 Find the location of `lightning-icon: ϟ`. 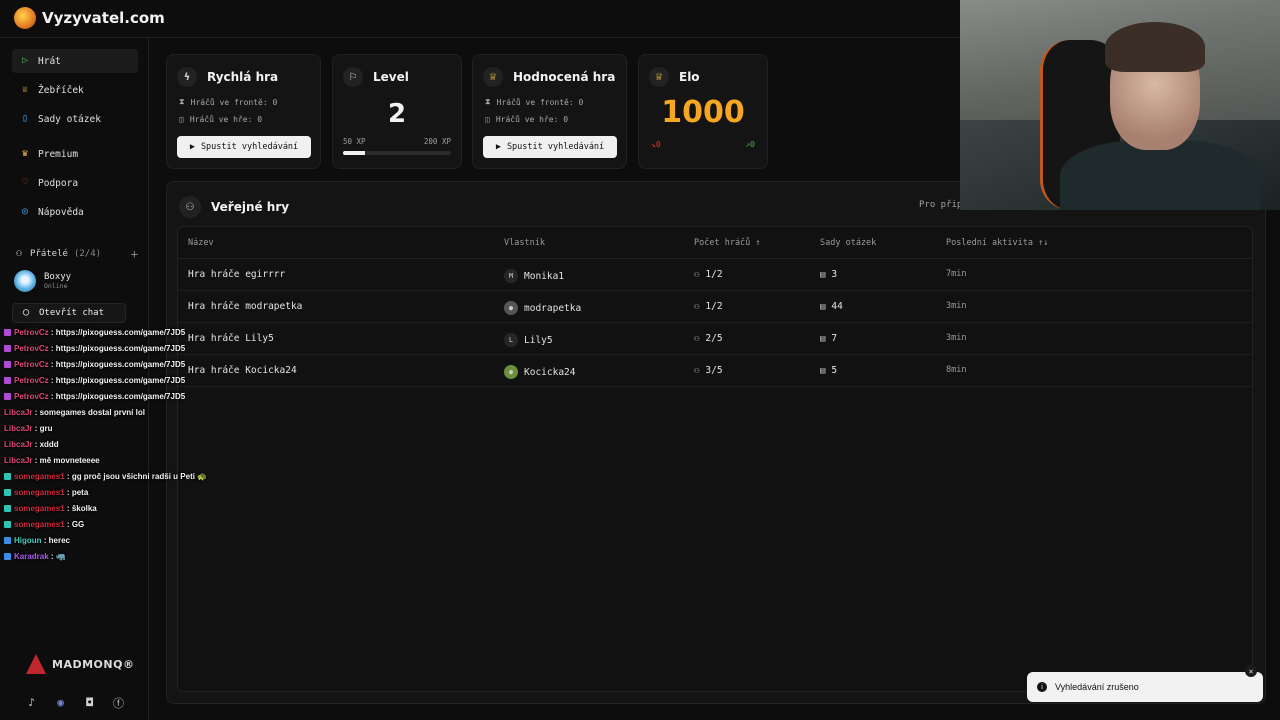

lightning-icon: ϟ is located at coordinates (187, 77).